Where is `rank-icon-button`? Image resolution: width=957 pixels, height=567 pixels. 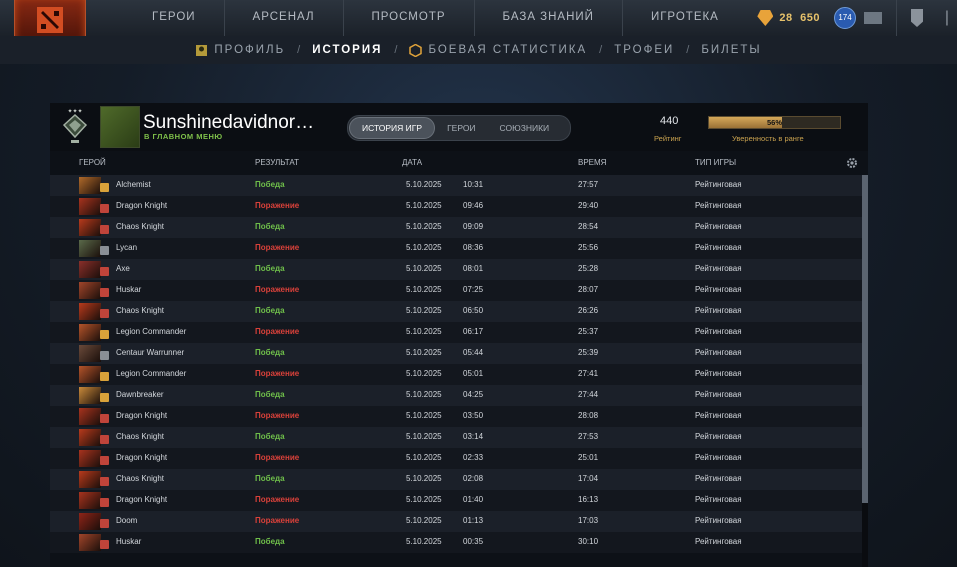
rank-icon-button is located at coordinates (916, 18).